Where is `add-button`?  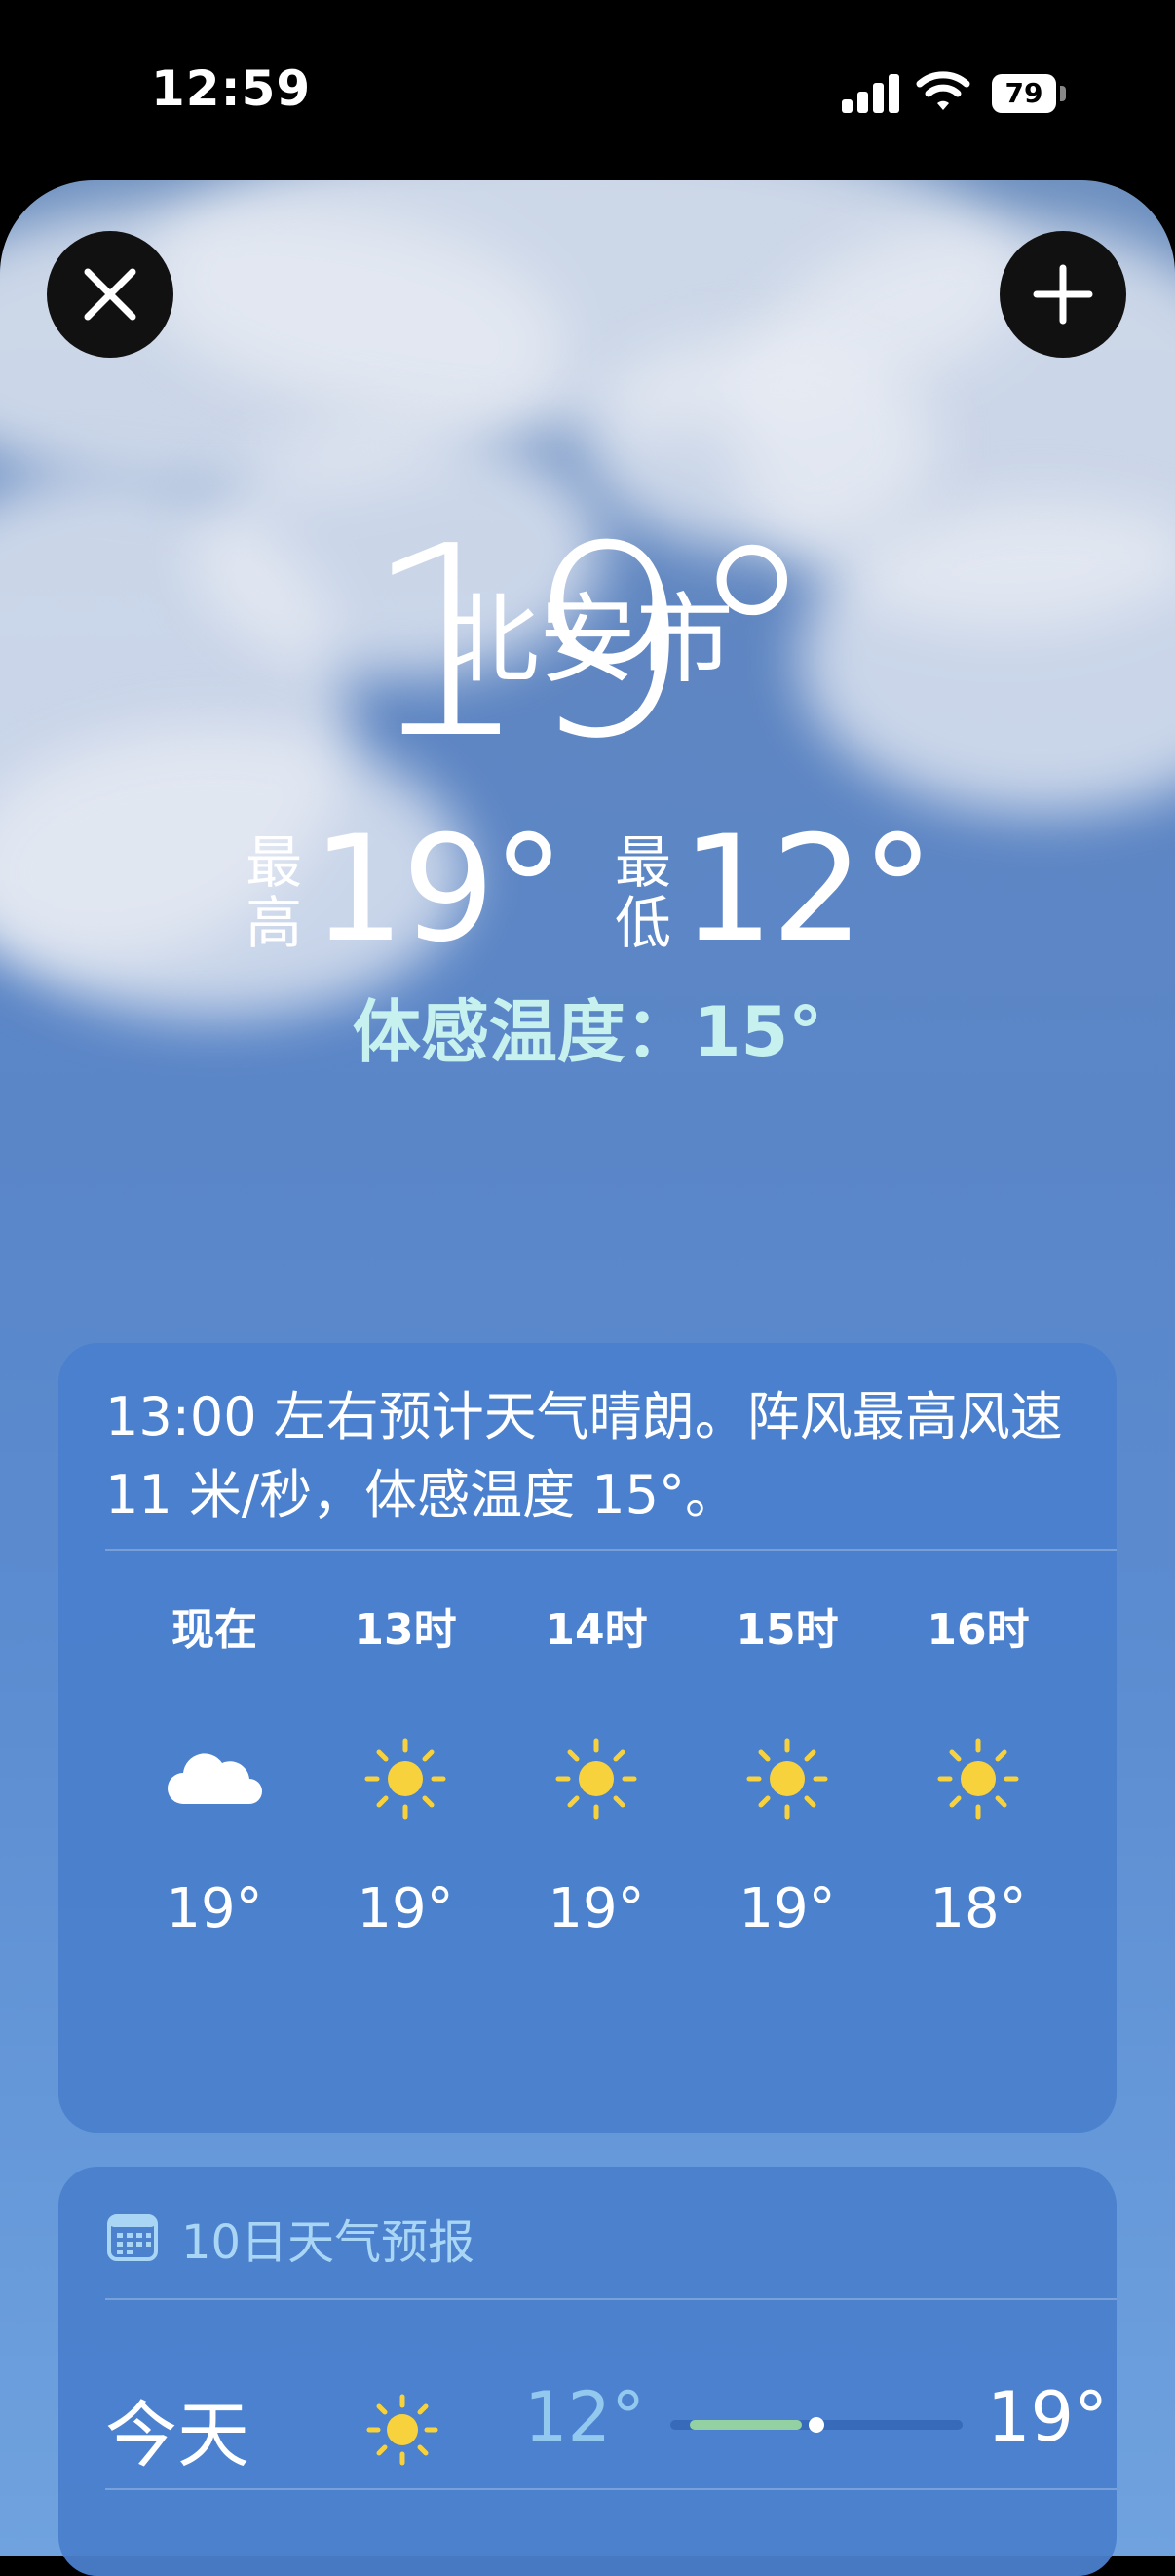 add-button is located at coordinates (1063, 294).